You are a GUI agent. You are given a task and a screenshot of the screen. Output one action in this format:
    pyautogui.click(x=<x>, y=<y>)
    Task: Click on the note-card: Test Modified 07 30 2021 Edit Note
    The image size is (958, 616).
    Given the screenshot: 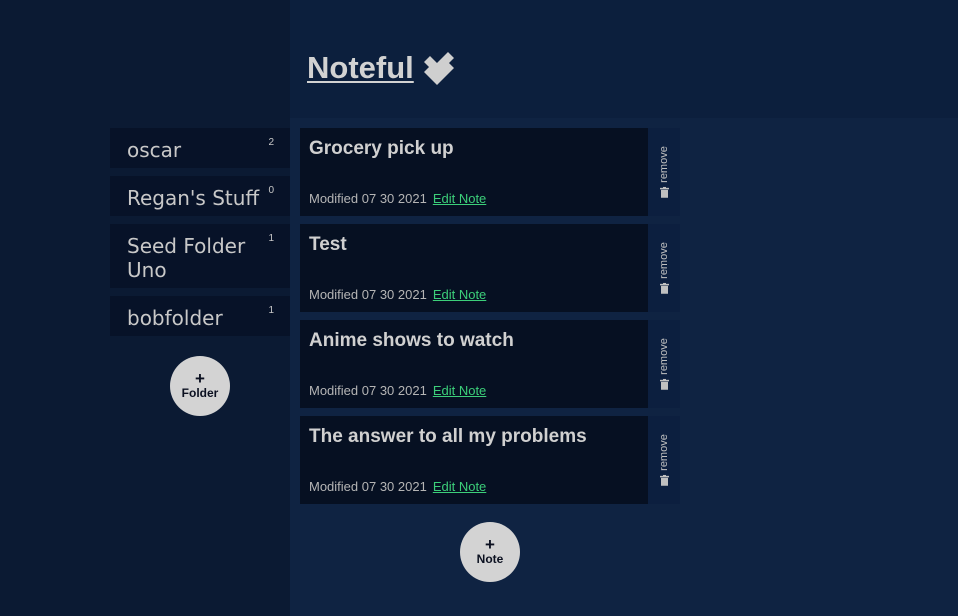 What is the action you would take?
    pyautogui.click(x=474, y=268)
    